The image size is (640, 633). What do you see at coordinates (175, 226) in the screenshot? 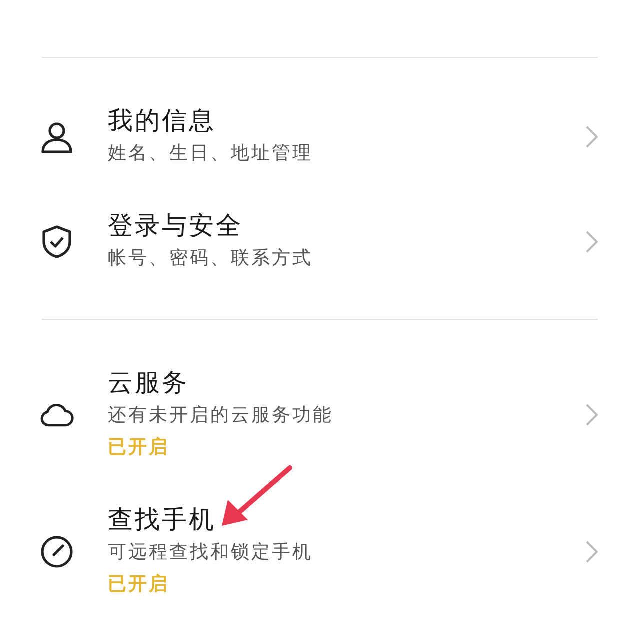
I see `item-title: 登录与安全` at bounding box center [175, 226].